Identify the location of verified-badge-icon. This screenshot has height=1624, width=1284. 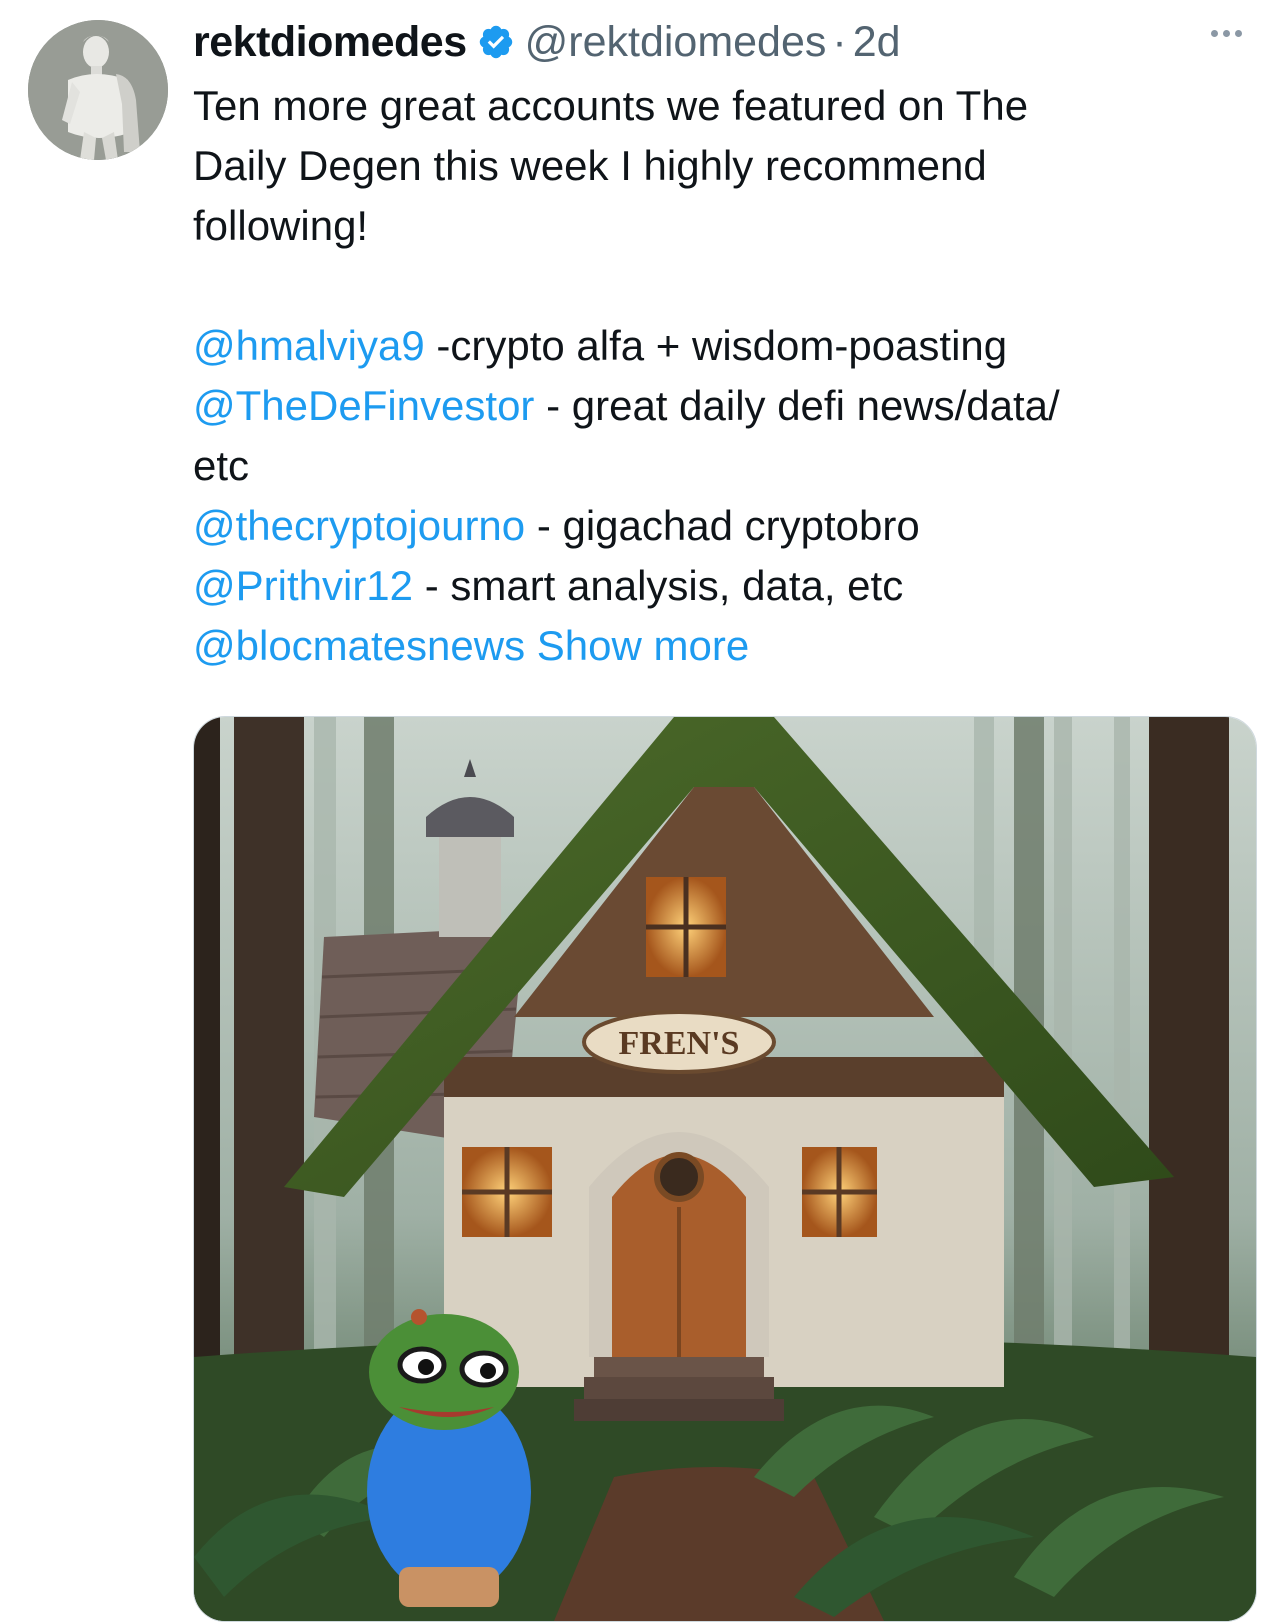
(496, 42).